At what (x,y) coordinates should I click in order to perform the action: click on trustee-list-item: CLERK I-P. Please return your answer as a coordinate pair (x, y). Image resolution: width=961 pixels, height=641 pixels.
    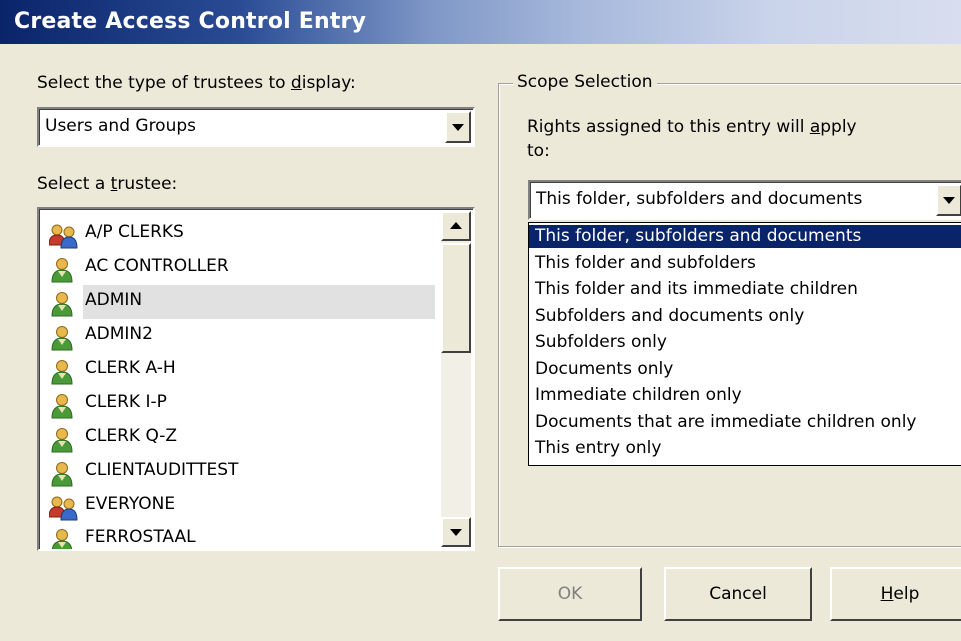
    Looking at the image, I should click on (242, 404).